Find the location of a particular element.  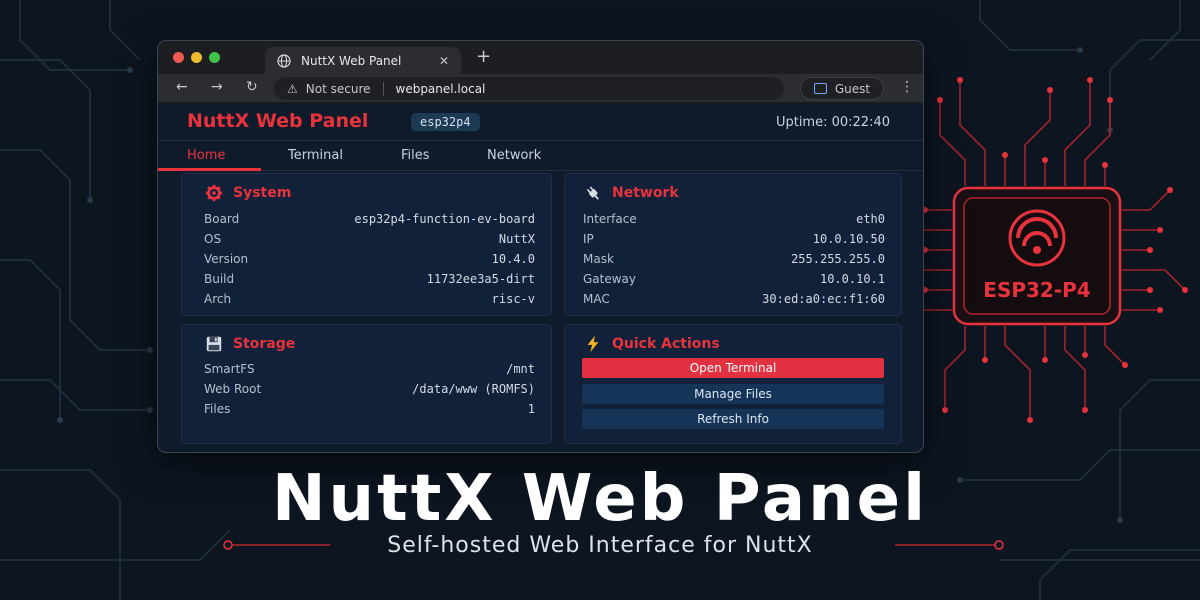

nav-network: Network is located at coordinates (514, 155).